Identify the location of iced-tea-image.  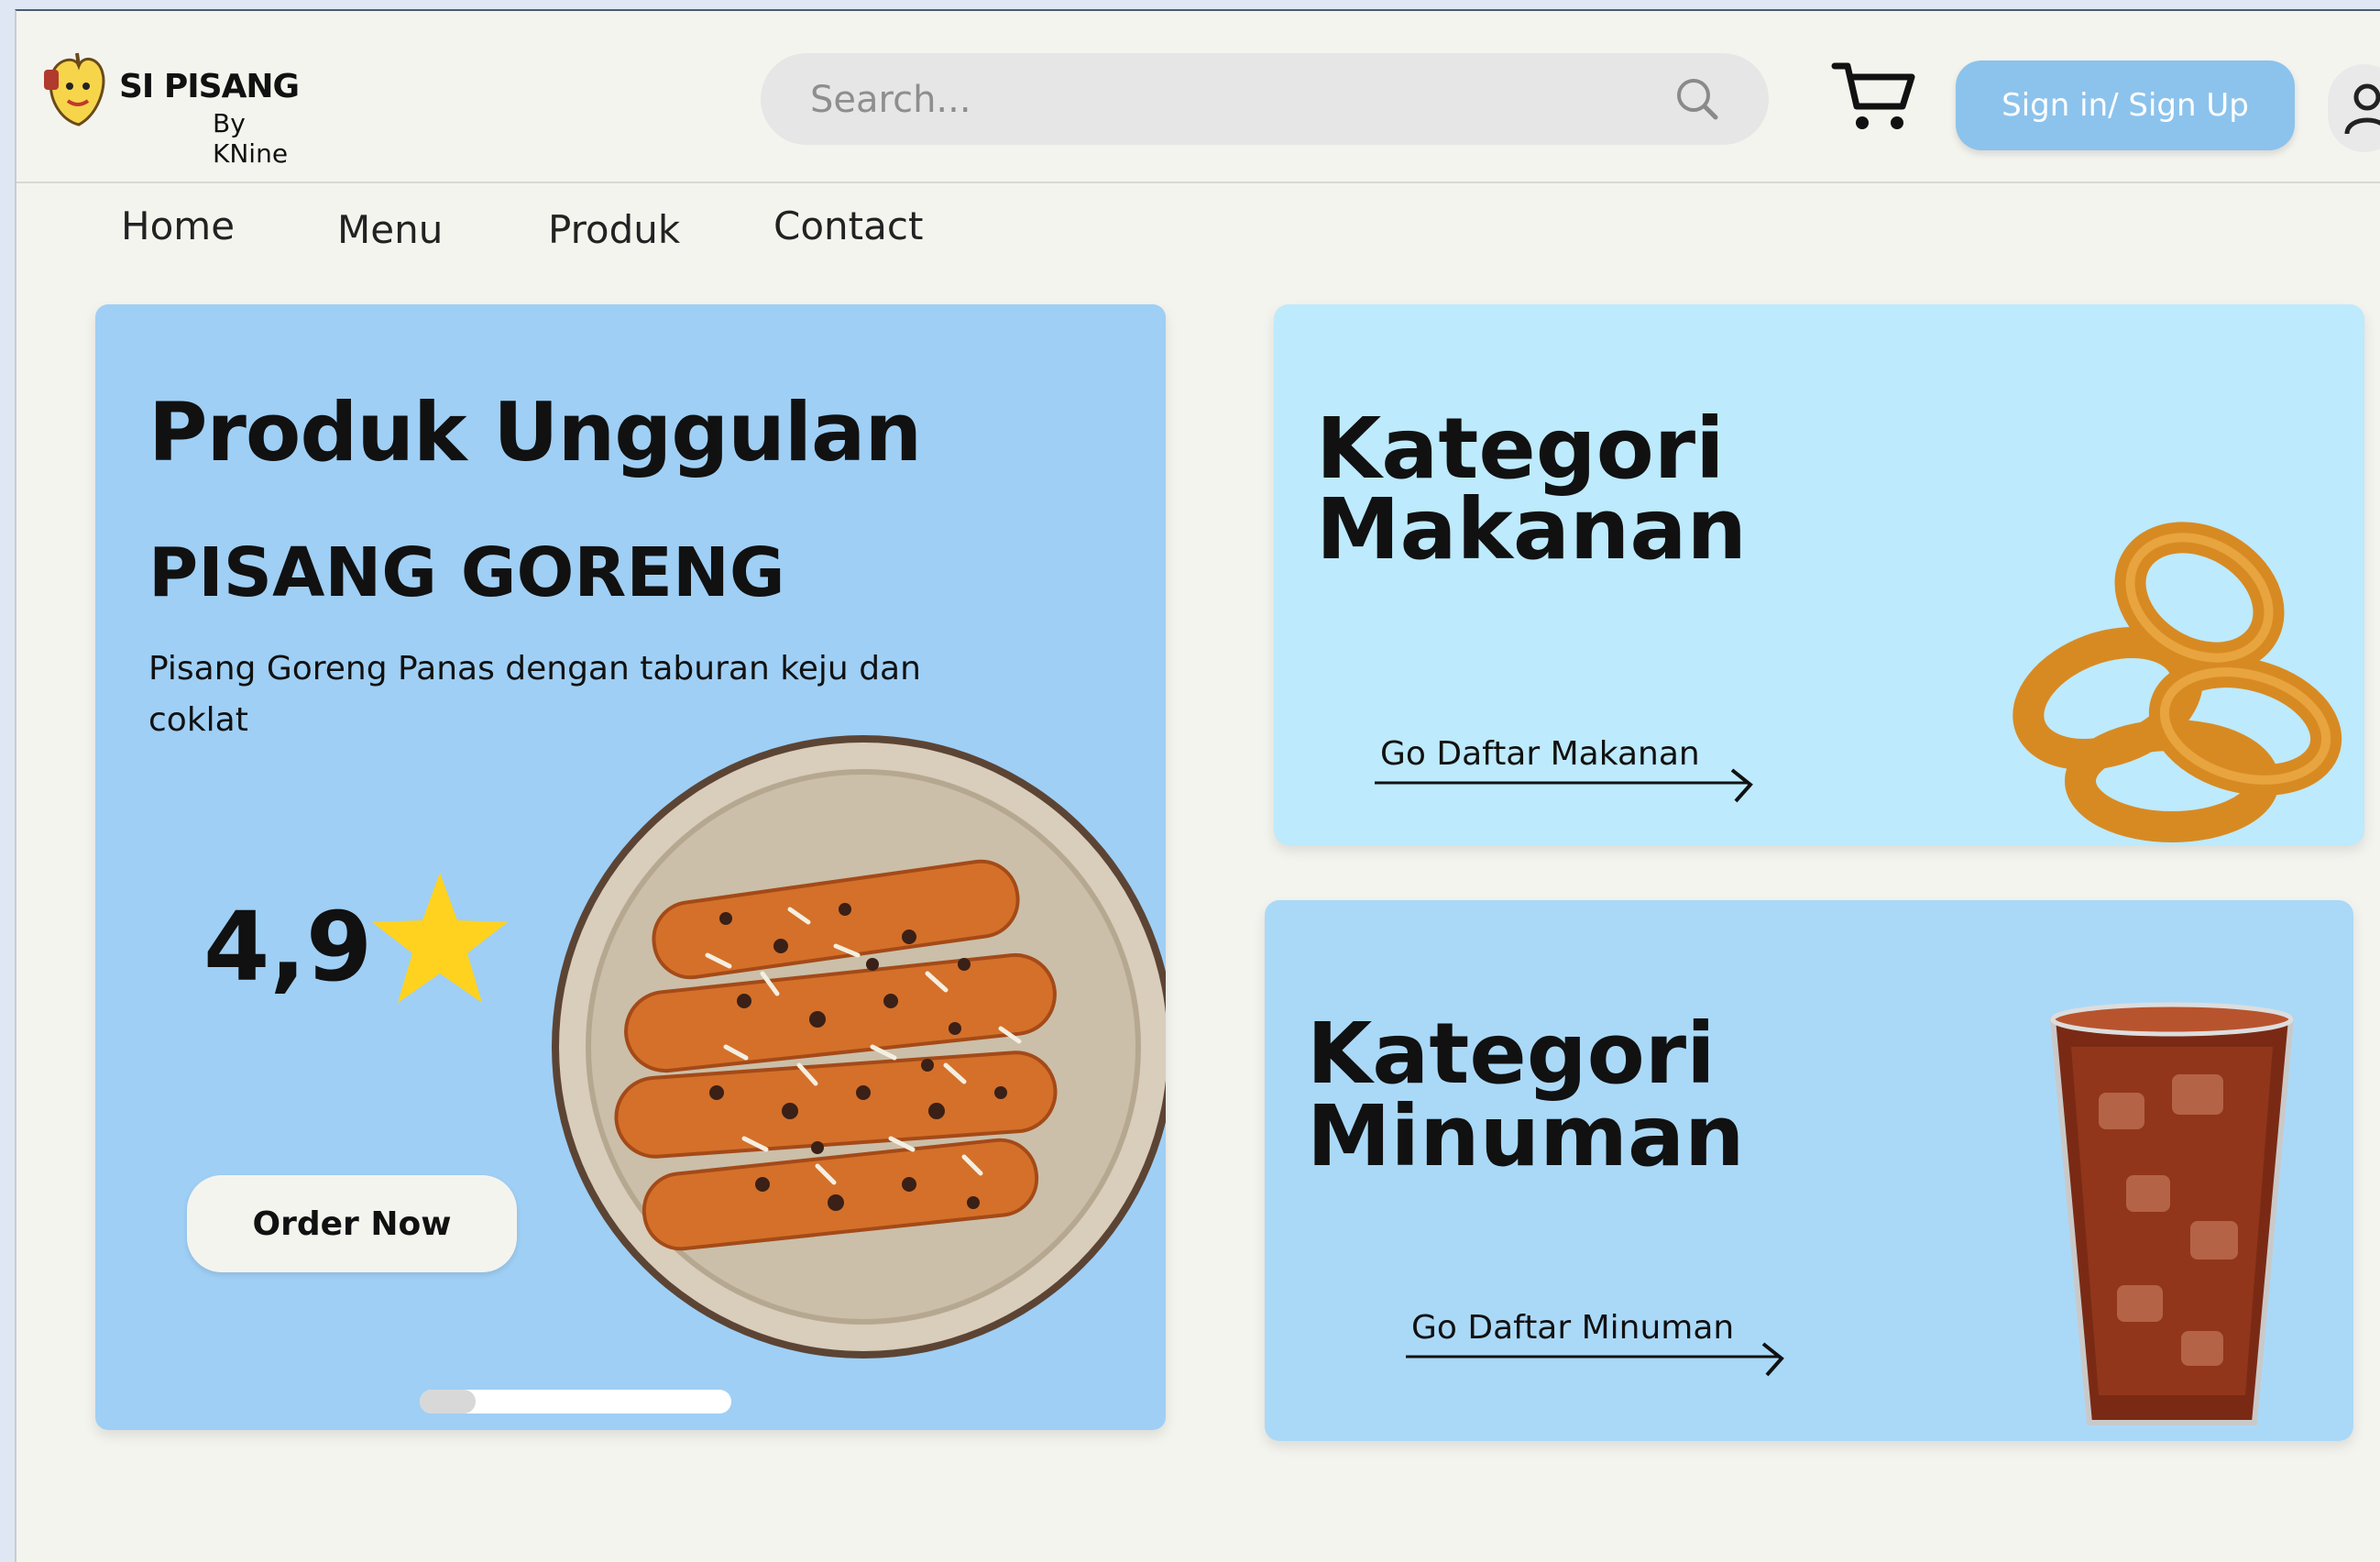
(2172, 1213).